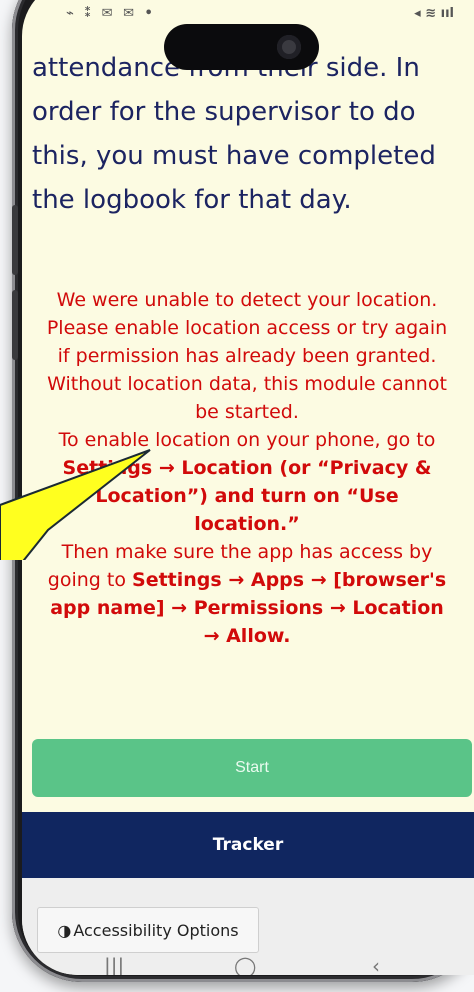 The image size is (474, 992). I want to click on contrast-icon: ◑, so click(64, 930).